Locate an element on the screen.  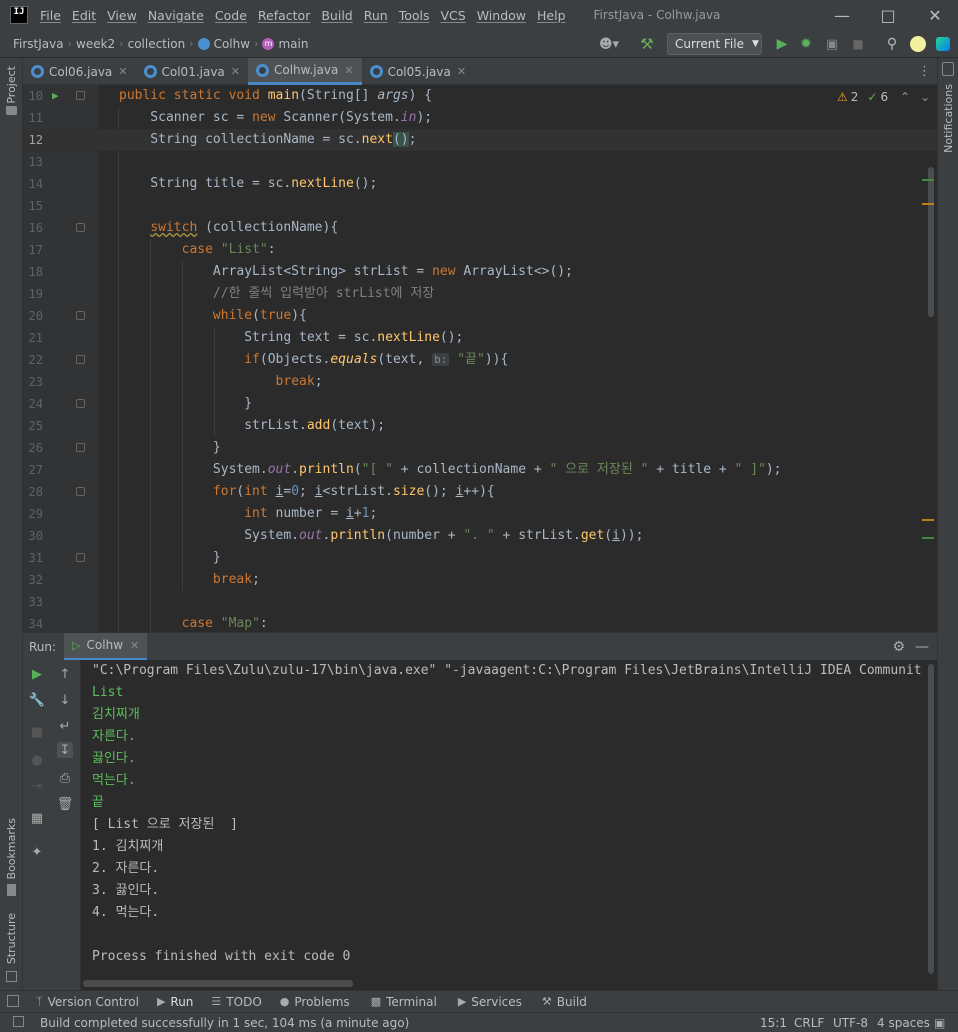
tool-tab-terminal: ▩ Terminal is located at coordinates (404, 1002).